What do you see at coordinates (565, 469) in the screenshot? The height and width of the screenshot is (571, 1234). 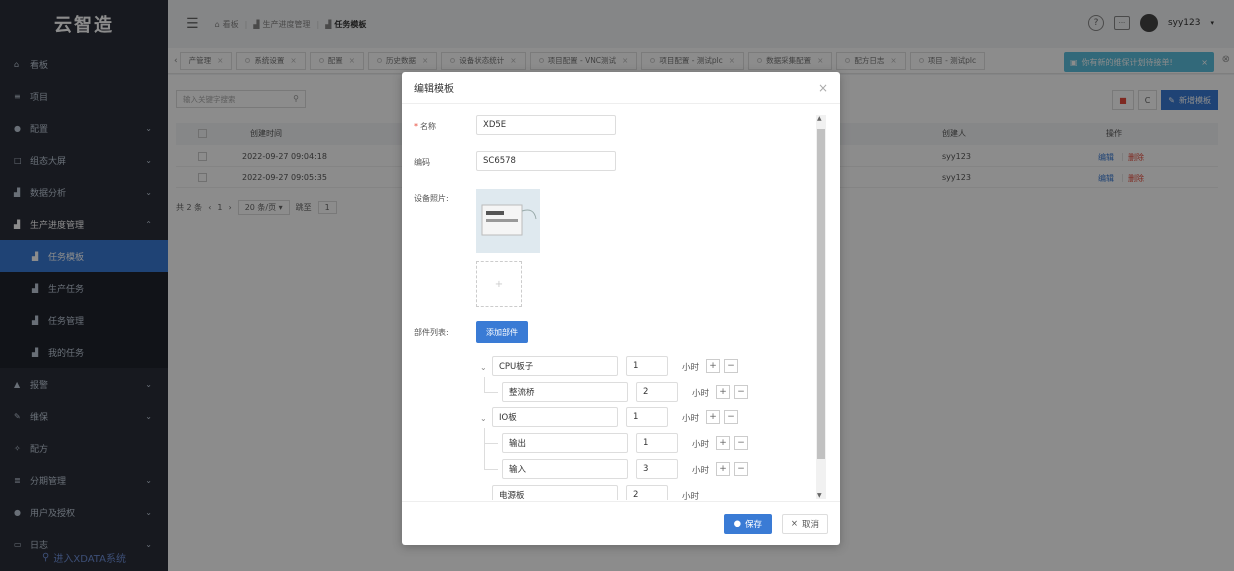 I see `part-name-field: 输入` at bounding box center [565, 469].